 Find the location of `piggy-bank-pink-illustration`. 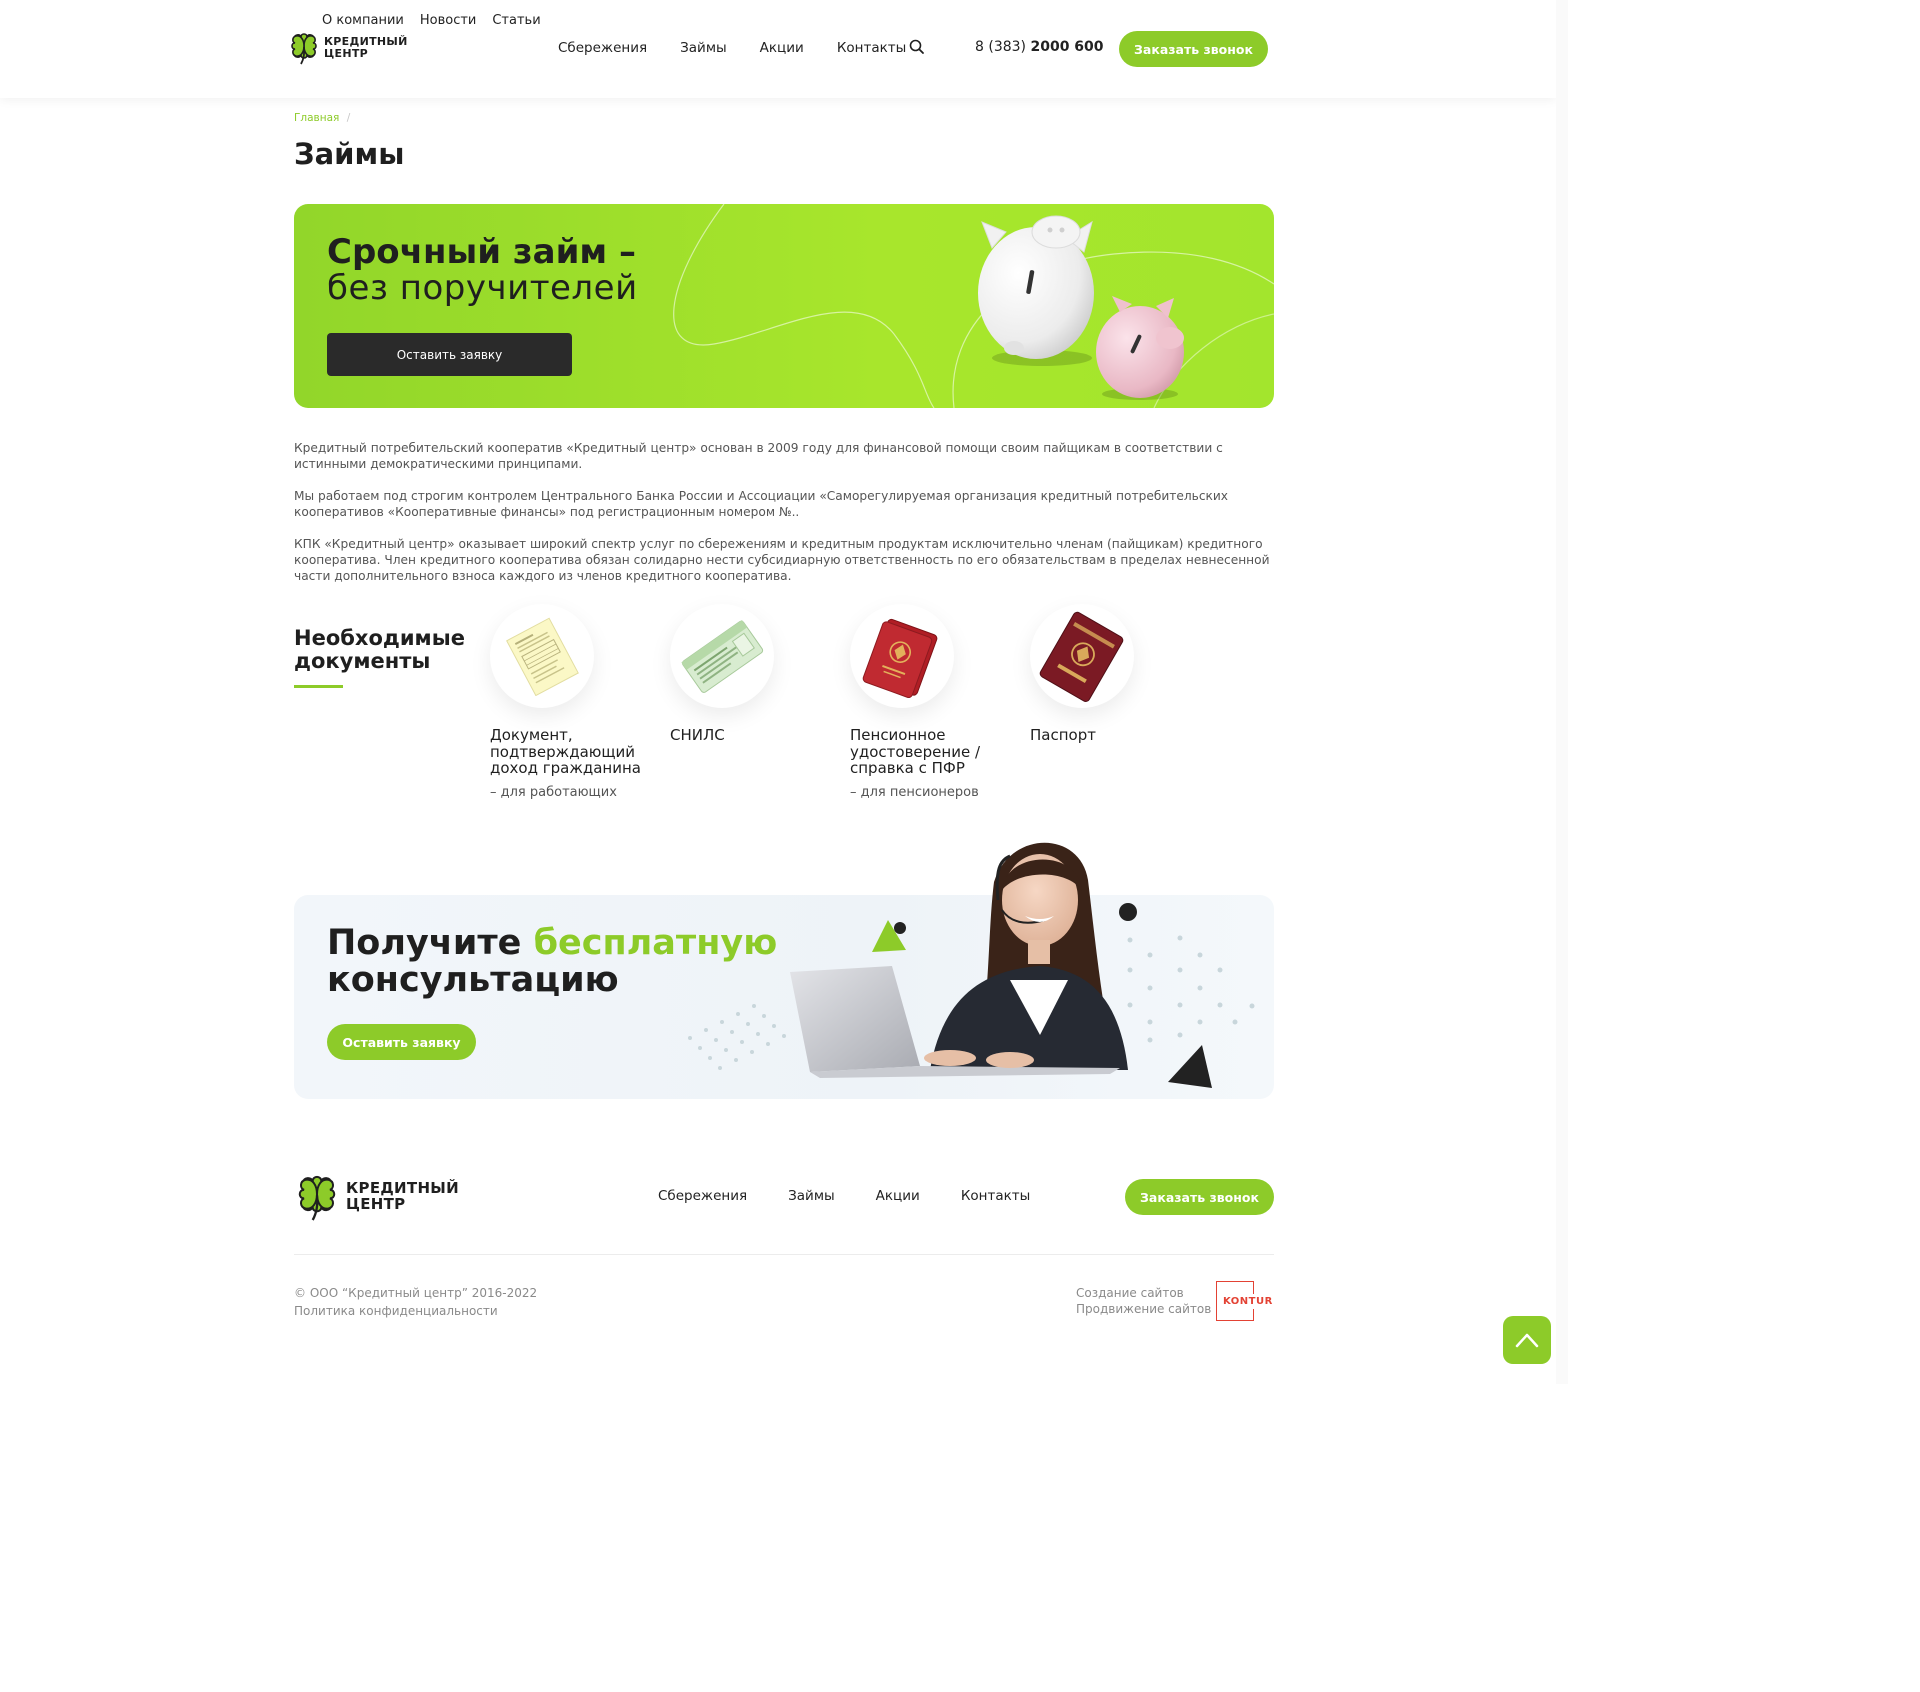

piggy-bank-pink-illustration is located at coordinates (1140, 348).